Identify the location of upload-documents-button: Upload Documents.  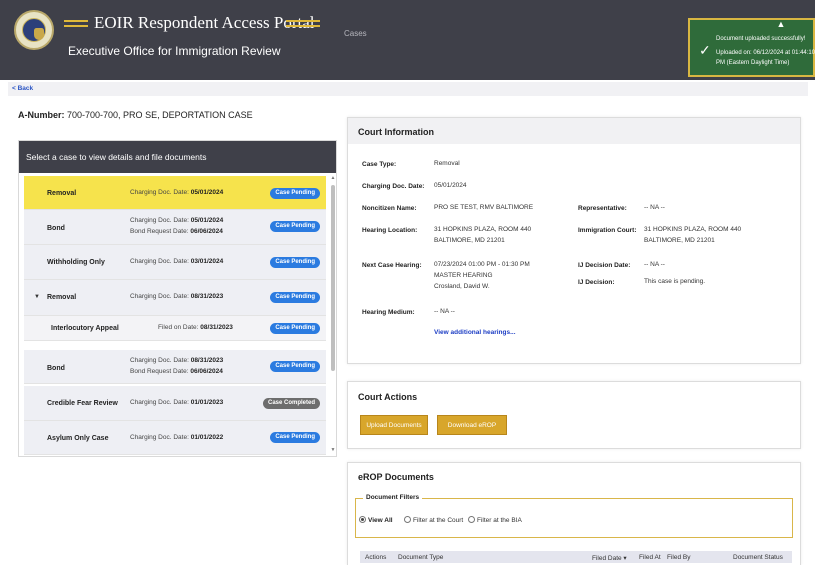
(394, 425).